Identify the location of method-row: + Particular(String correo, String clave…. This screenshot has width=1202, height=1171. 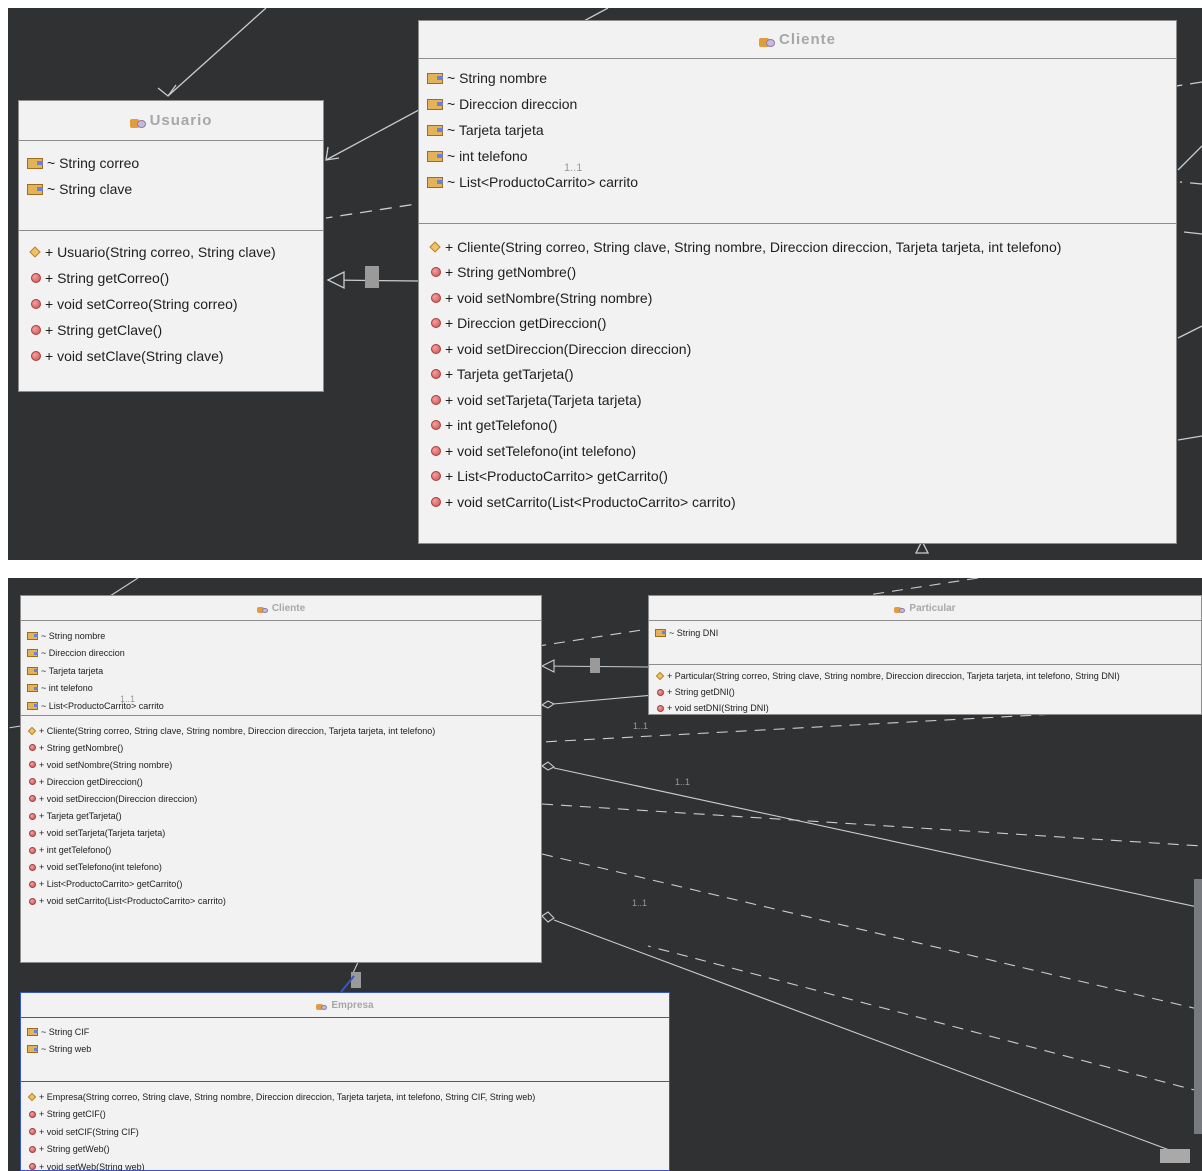
(925, 676).